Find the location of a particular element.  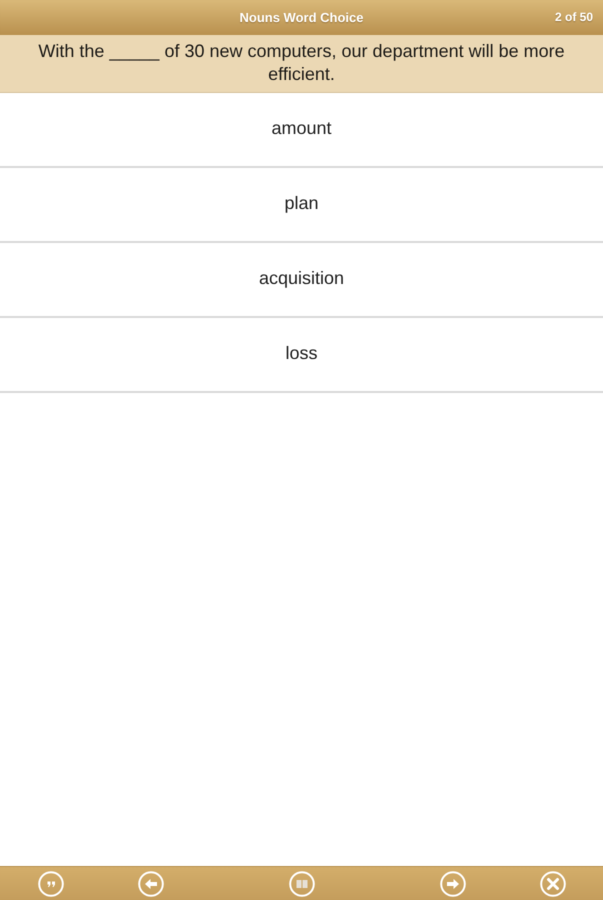

close-icon is located at coordinates (553, 883).